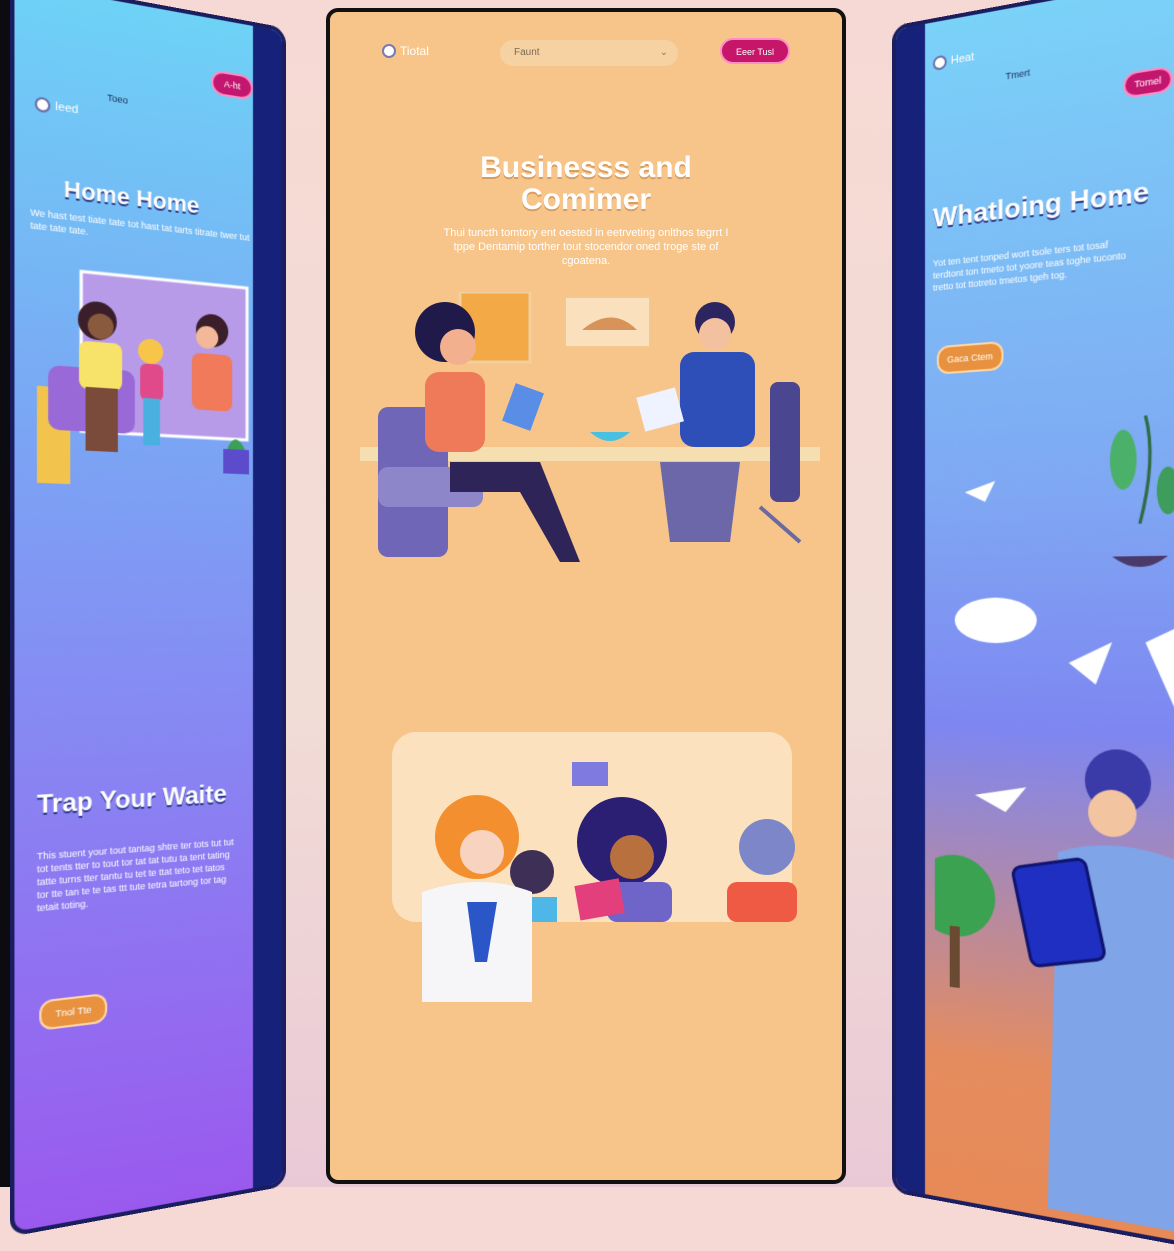 This screenshot has height=1251, width=1174. What do you see at coordinates (132, 800) in the screenshot?
I see `left-section-title: Trap Your Waite` at bounding box center [132, 800].